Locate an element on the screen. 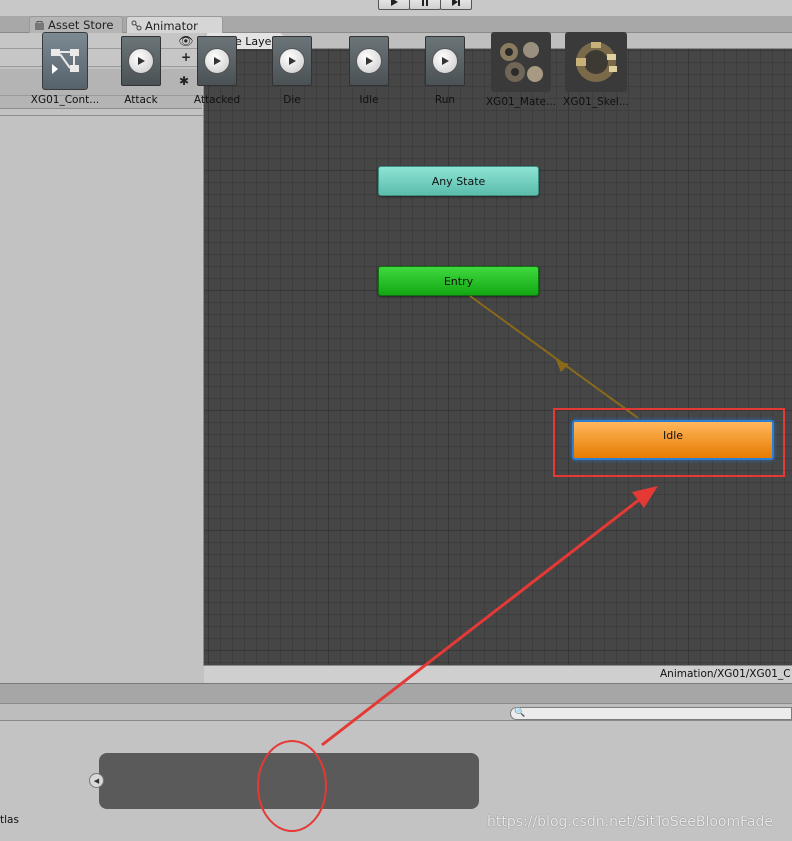 Image resolution: width=792 pixels, height=841 pixels. search-icon: 🔍 is located at coordinates (520, 713).